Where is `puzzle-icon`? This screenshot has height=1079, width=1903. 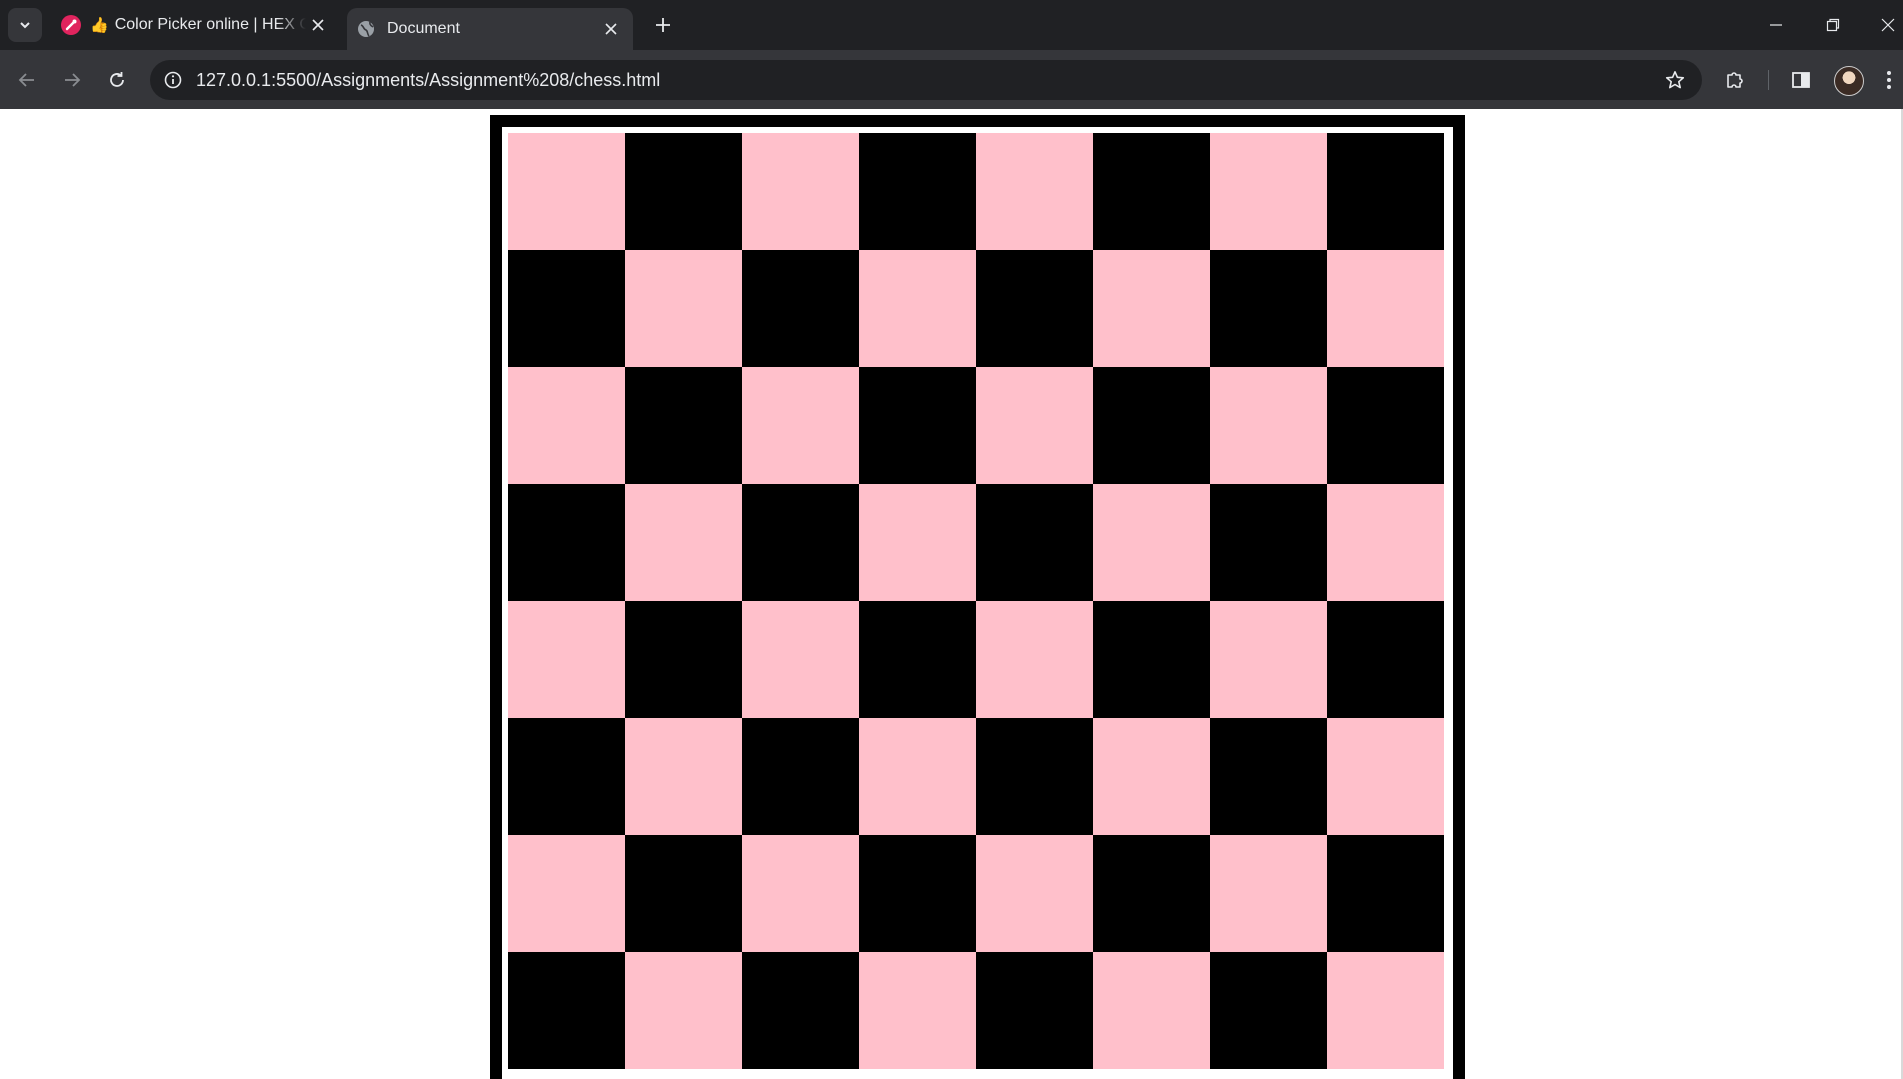
puzzle-icon is located at coordinates (1735, 80).